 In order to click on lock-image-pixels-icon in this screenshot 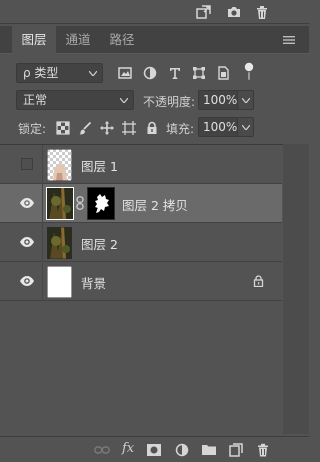, I will do `click(85, 128)`.